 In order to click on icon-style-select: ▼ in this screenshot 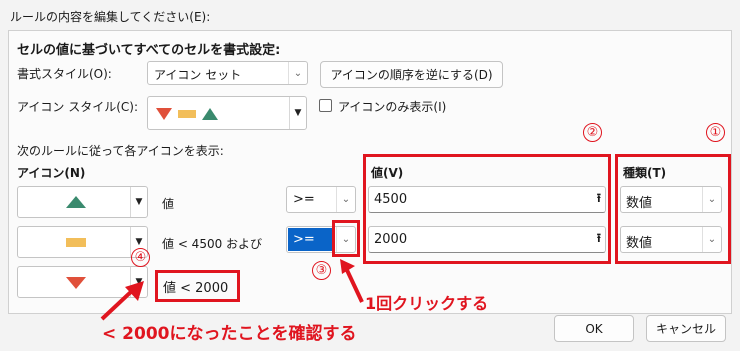, I will do `click(227, 113)`.